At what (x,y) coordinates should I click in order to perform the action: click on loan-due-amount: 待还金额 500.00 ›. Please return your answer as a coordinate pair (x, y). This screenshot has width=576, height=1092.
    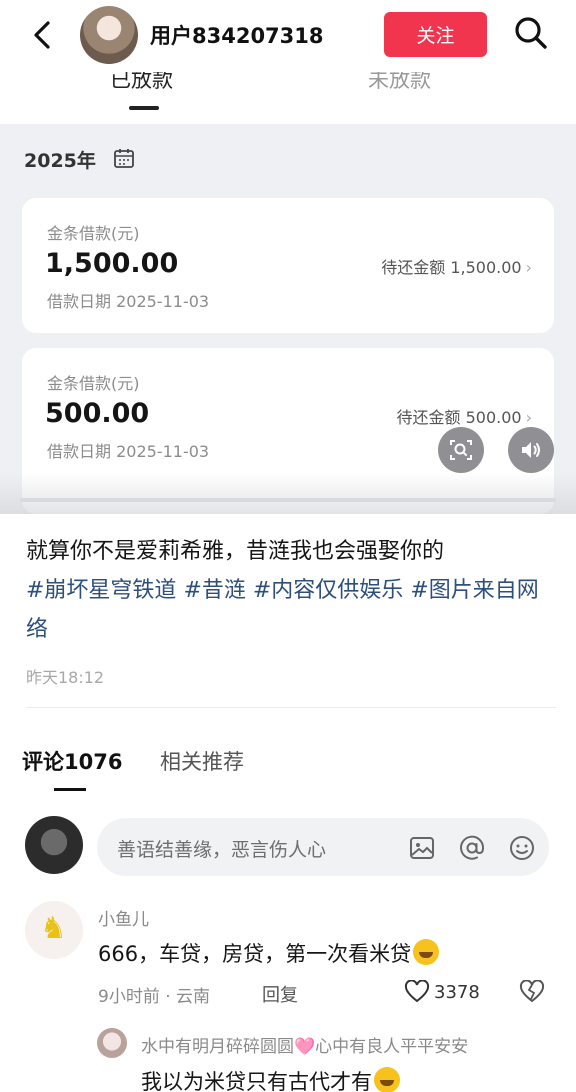
    Looking at the image, I should click on (464, 416).